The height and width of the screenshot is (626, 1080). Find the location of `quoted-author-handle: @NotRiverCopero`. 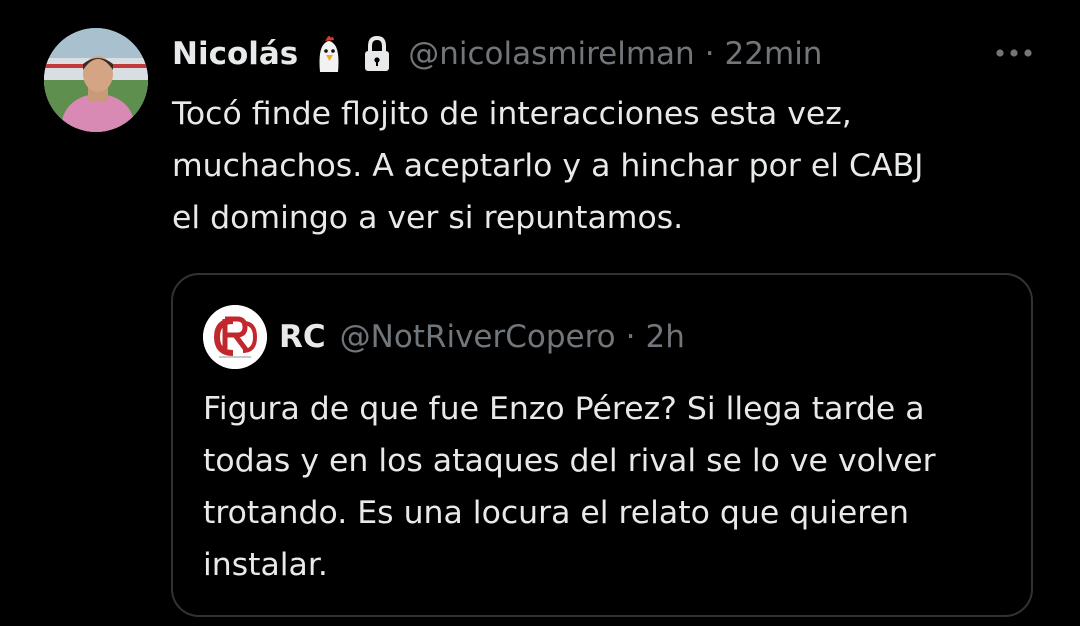

quoted-author-handle: @NotRiverCopero is located at coordinates (478, 337).